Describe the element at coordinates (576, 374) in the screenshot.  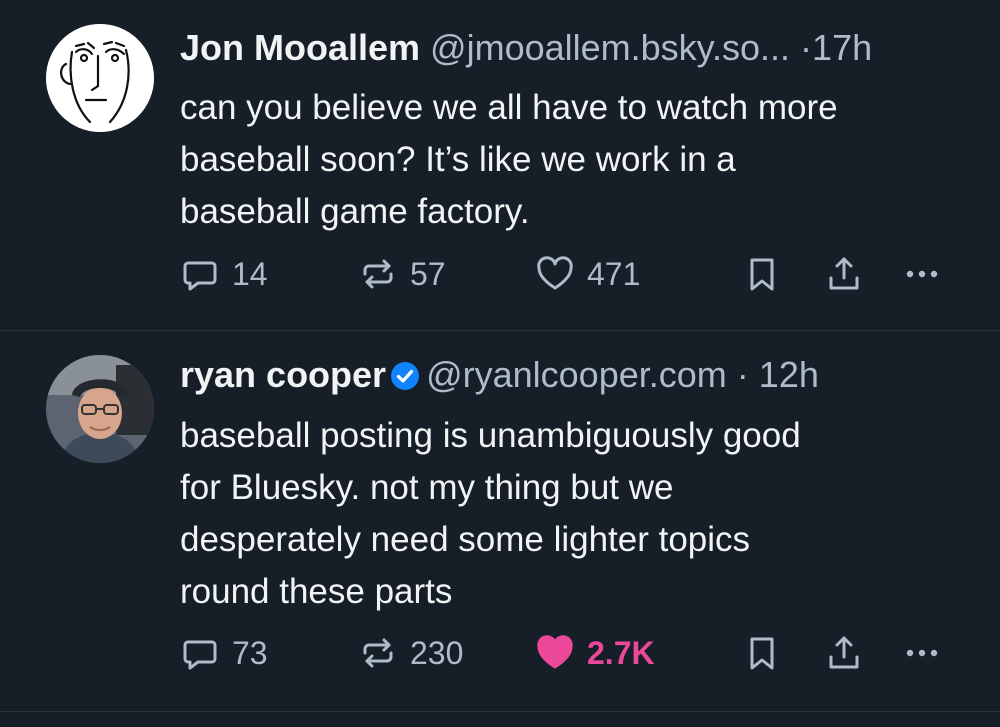
I see `author-handle: @ryanlcooper.com` at that location.